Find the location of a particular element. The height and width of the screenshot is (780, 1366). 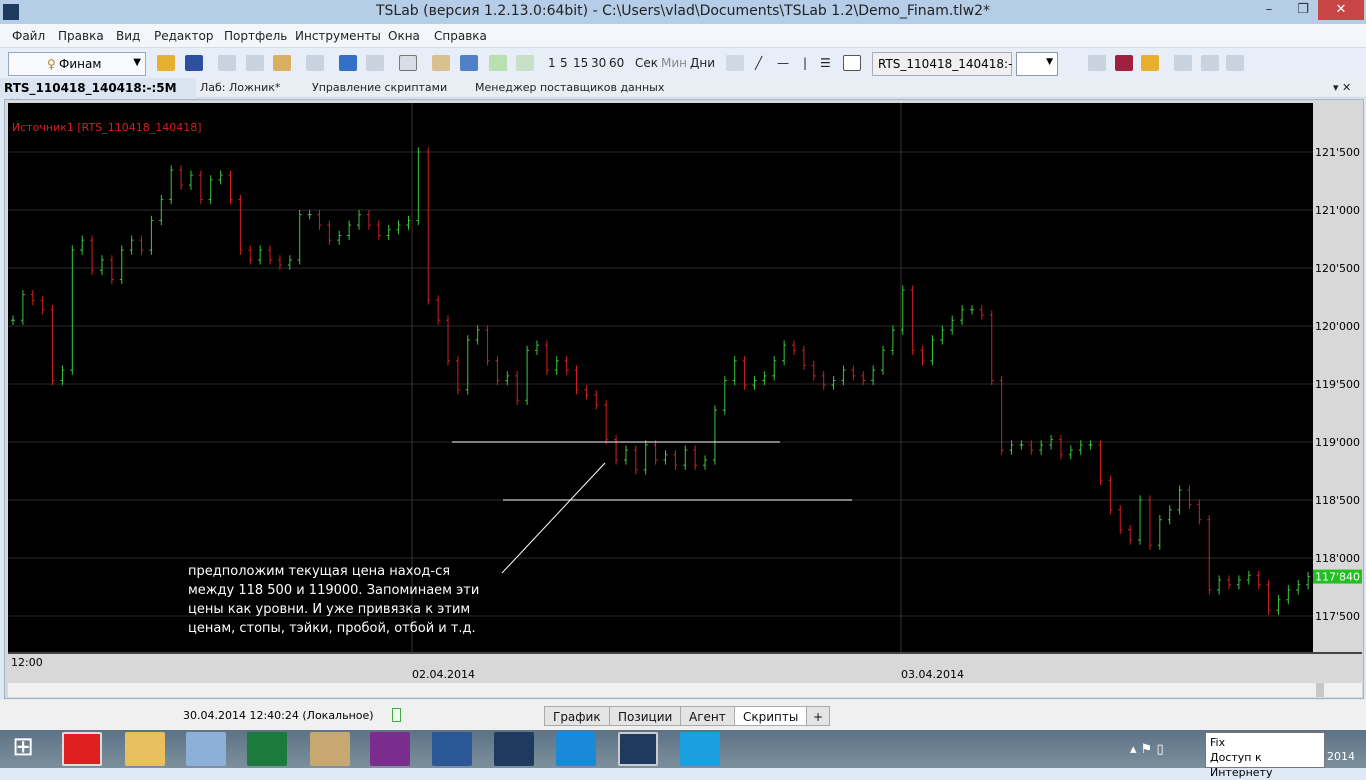

teamviewer-icon is located at coordinates (576, 749).